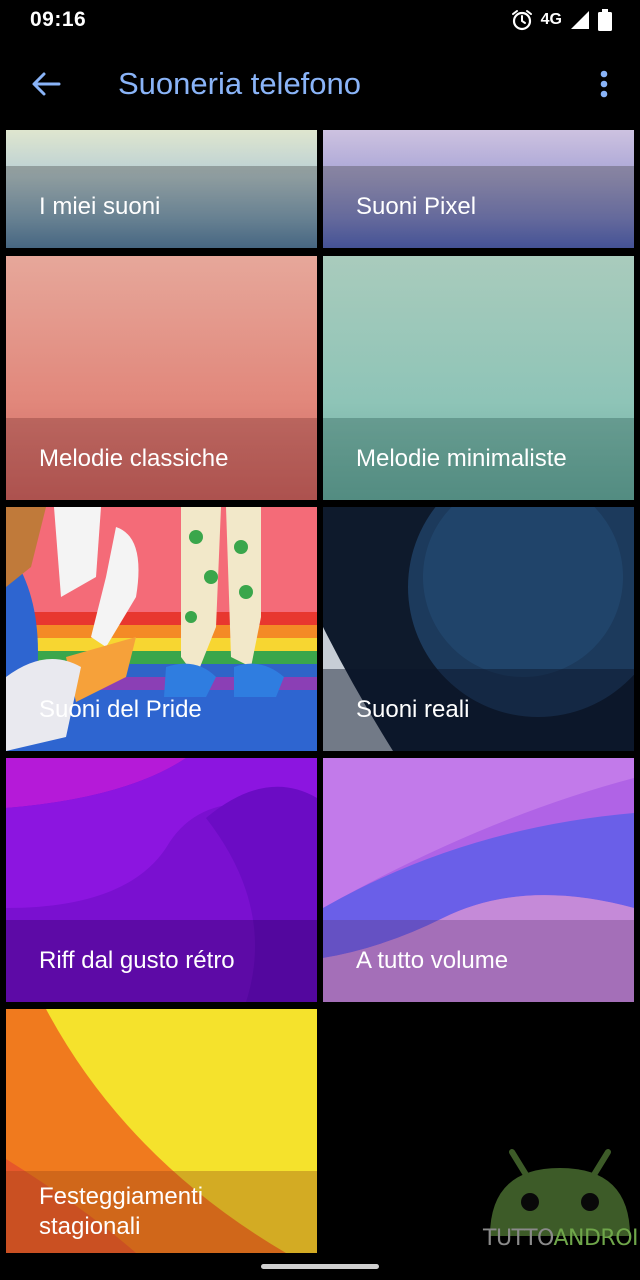  I want to click on tile-label-band: Festeggiamenti stagionali, so click(161, 1212).